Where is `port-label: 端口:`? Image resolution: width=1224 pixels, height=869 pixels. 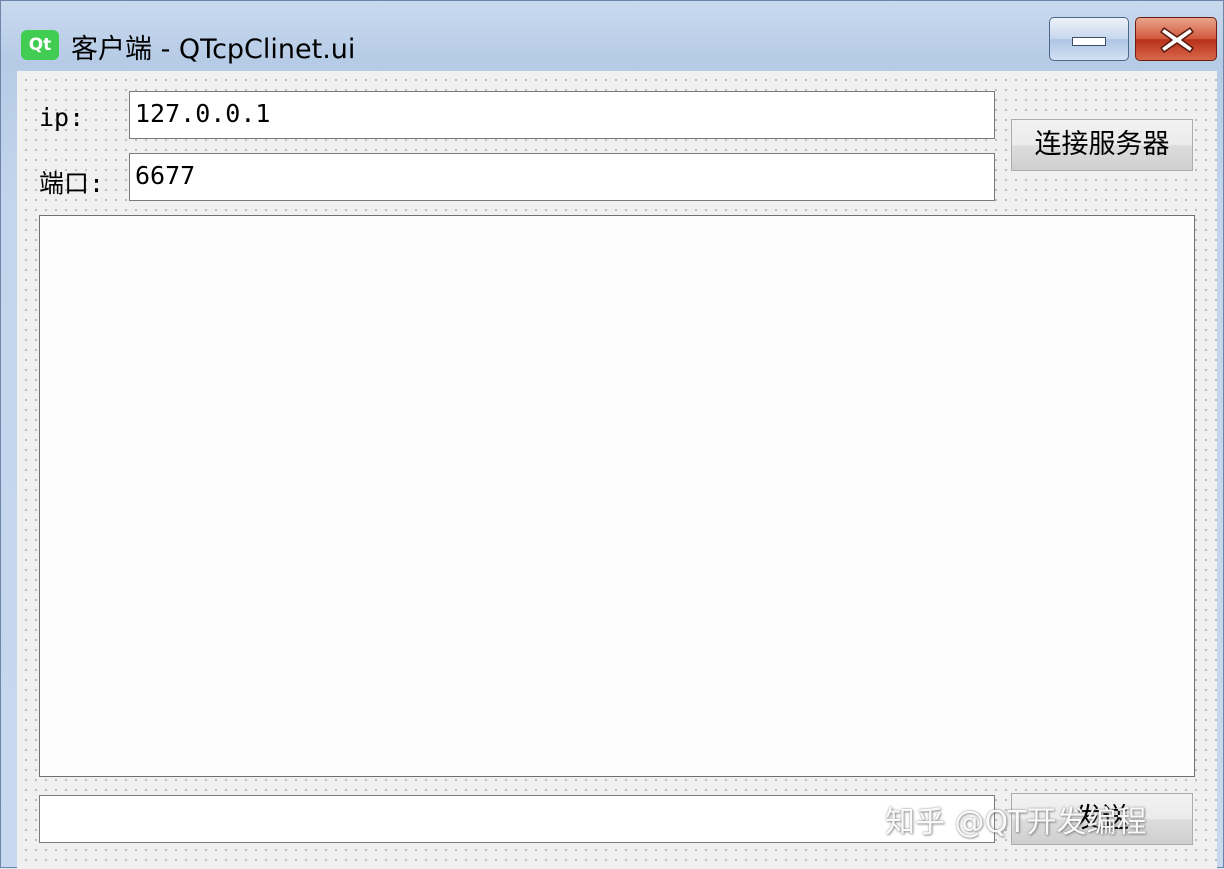 port-label: 端口: is located at coordinates (72, 183).